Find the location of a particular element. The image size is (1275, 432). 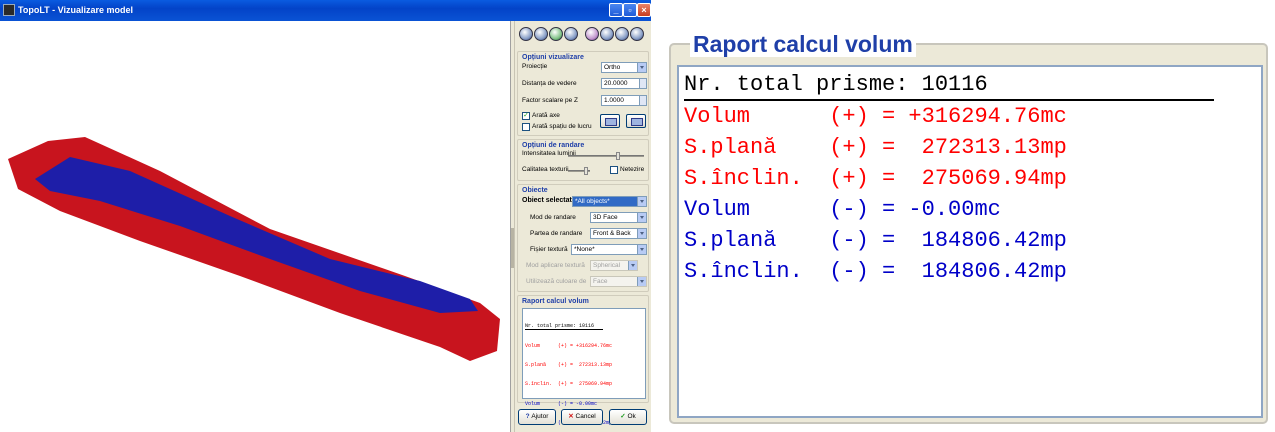

texture-apply-select: Spherical is located at coordinates (614, 265).